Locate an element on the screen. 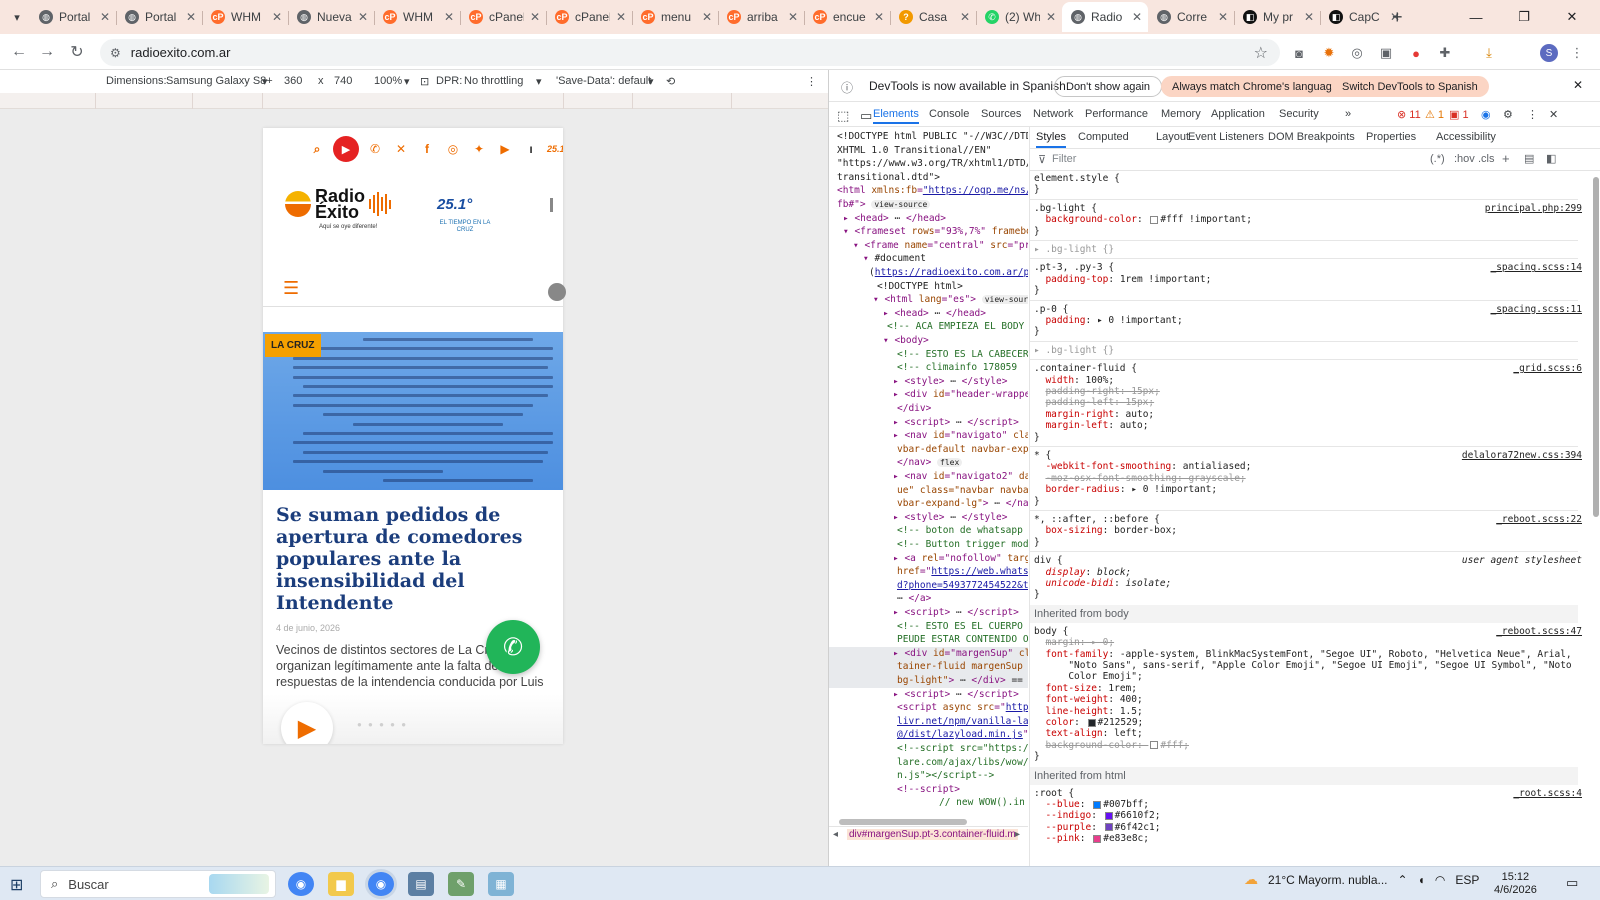 The height and width of the screenshot is (900, 1600). dom-node-line: <!-- Button trigger moda is located at coordinates (962, 545).